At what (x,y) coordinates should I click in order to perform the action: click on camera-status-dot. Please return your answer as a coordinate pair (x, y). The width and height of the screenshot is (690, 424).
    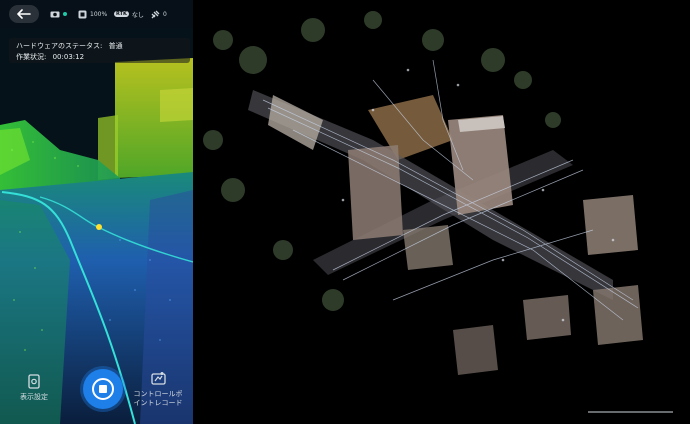
    Looking at the image, I should click on (65, 14).